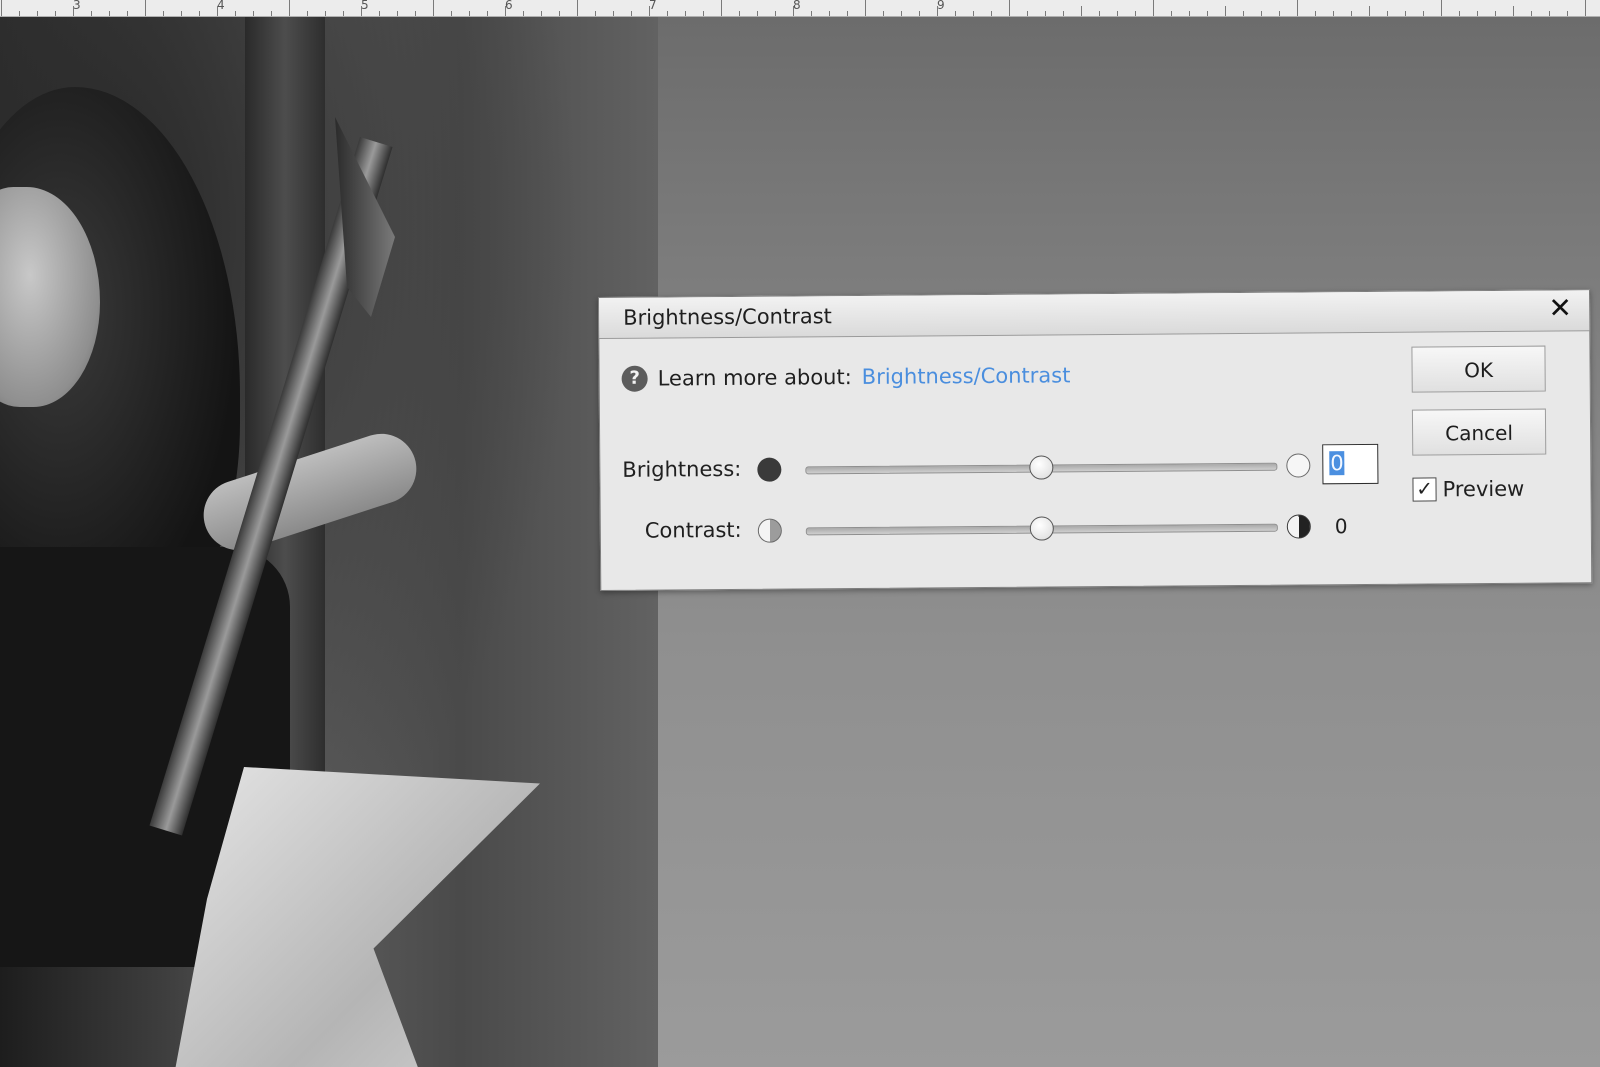 The width and height of the screenshot is (1600, 1067). What do you see at coordinates (754, 378) in the screenshot?
I see `learn-more-label: Learn more about:` at bounding box center [754, 378].